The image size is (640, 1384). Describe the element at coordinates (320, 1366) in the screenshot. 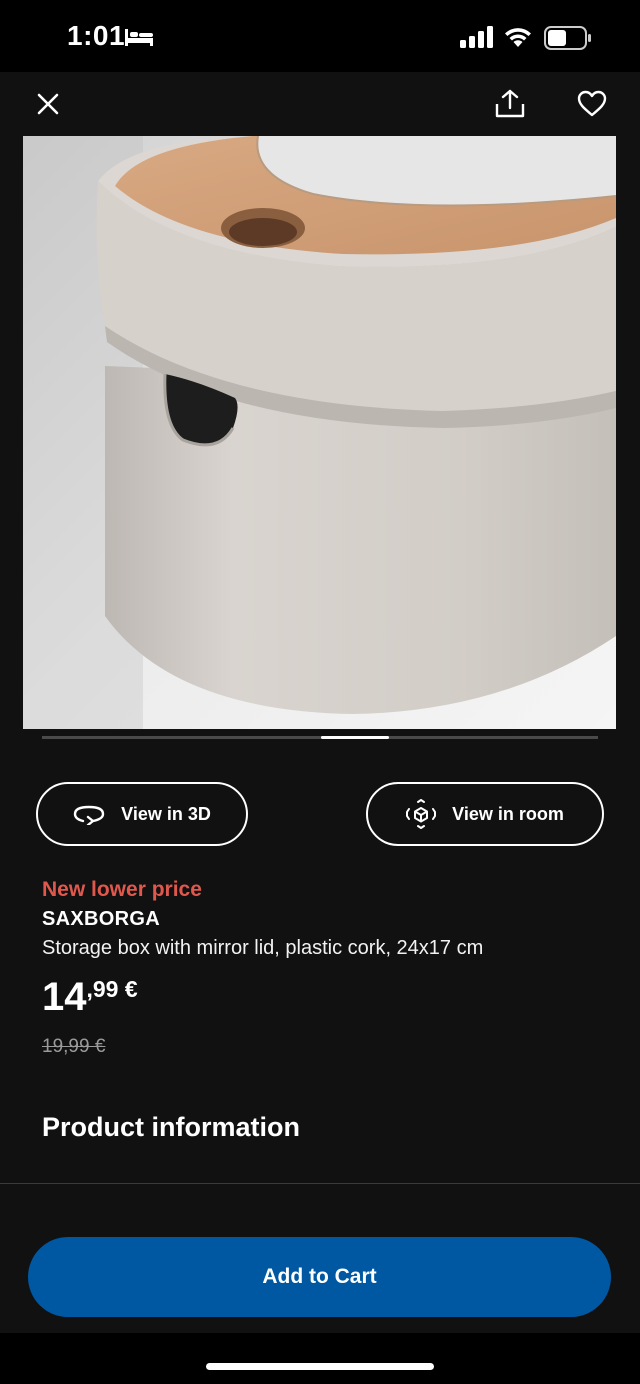

I see `home-indicator` at that location.